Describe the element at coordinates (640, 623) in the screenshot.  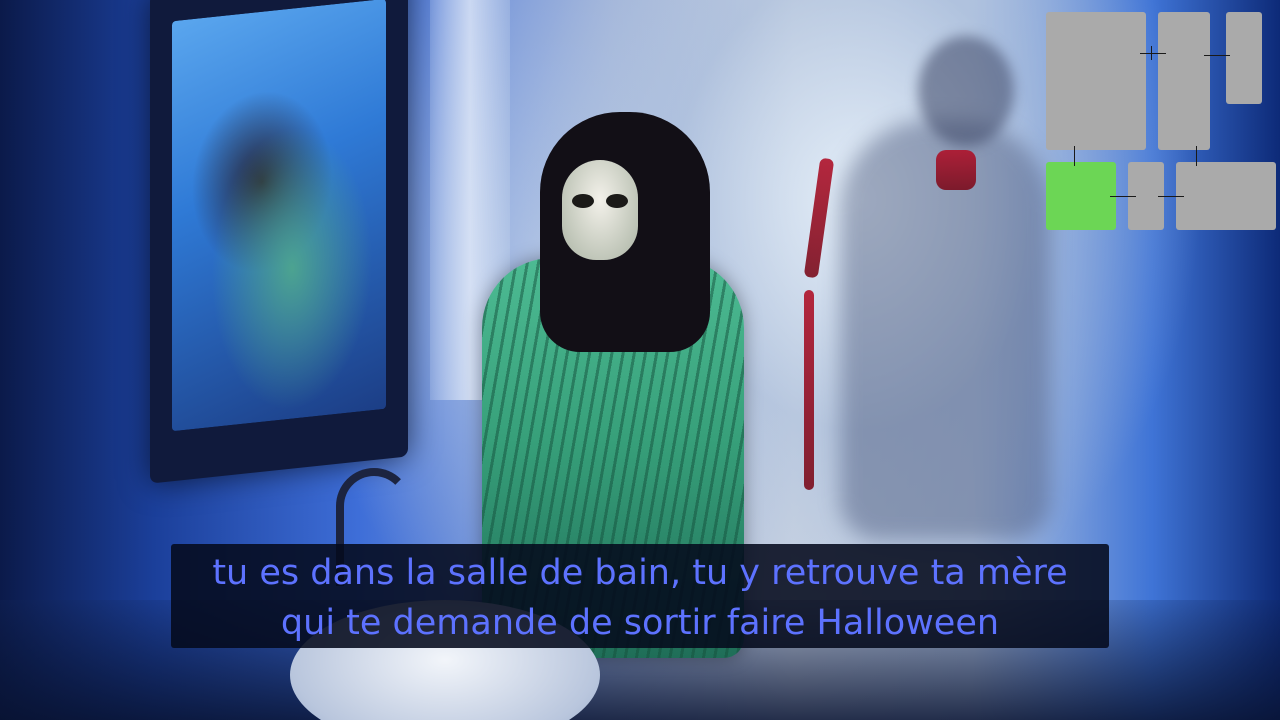
I see `subtitle-line-2: qui te demande de sortir faire Halloween` at that location.